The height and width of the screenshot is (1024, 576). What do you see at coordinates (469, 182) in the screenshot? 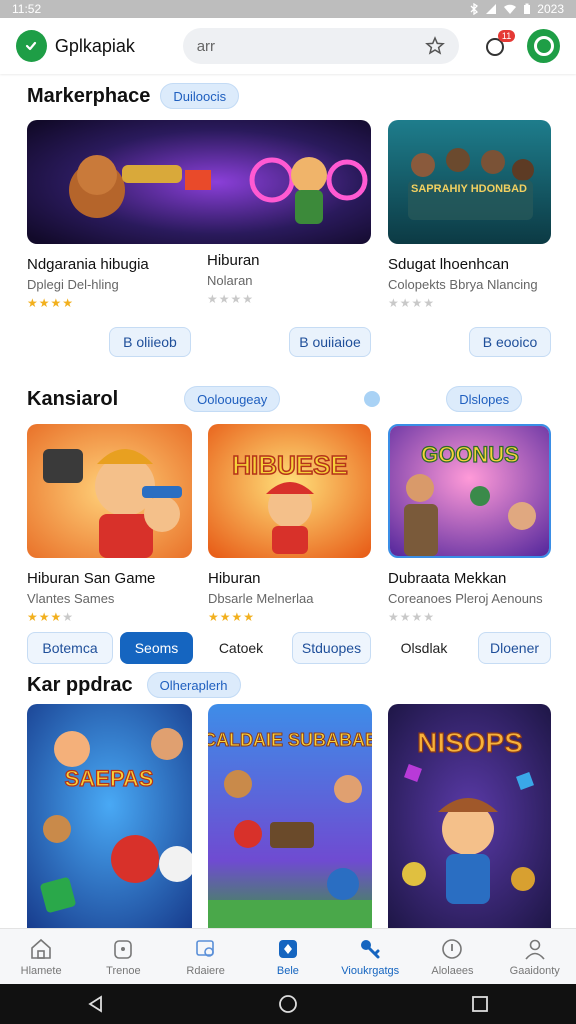
I see `game-thumbnail: SAPRAHIY HDONBAD` at bounding box center [469, 182].